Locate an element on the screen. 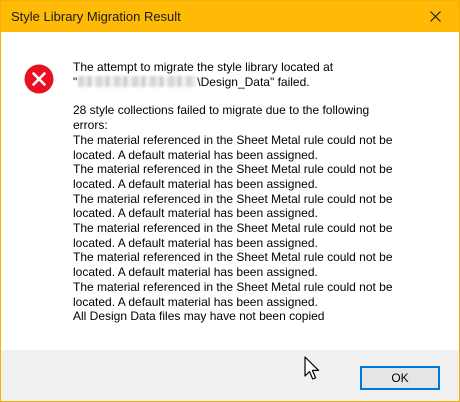 This screenshot has height=402, width=460. redacted-path is located at coordinates (137, 81).